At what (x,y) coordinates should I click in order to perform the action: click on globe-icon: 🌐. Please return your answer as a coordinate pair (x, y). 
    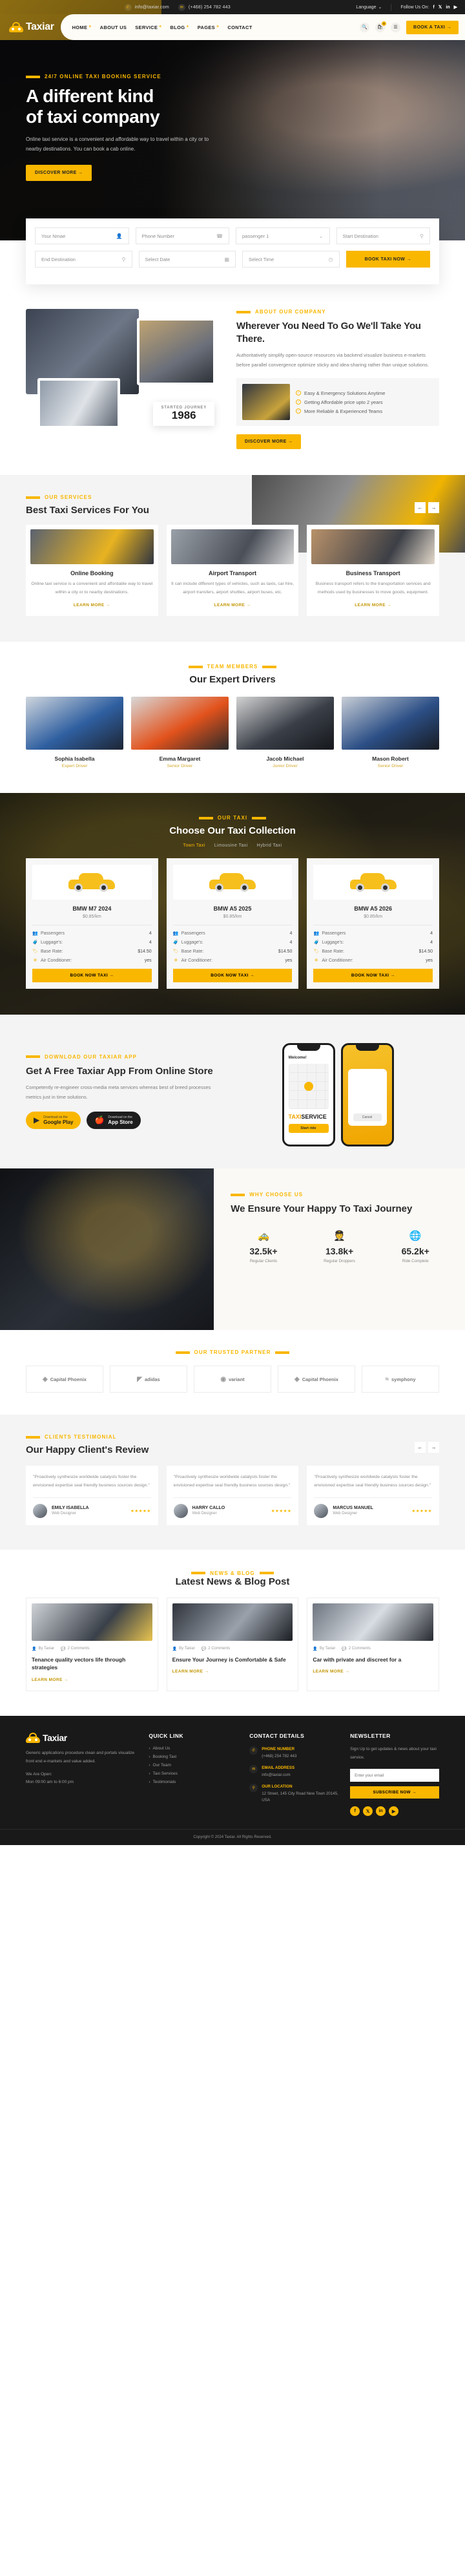
    Looking at the image, I should click on (416, 1236).